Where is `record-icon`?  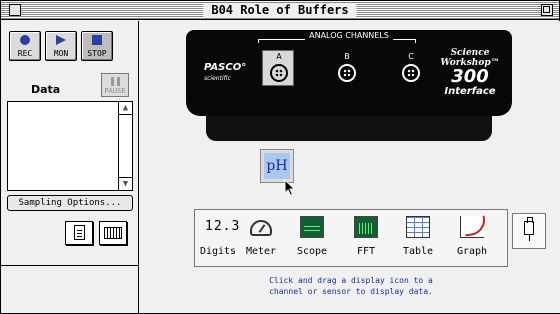
record-icon is located at coordinates (25, 40).